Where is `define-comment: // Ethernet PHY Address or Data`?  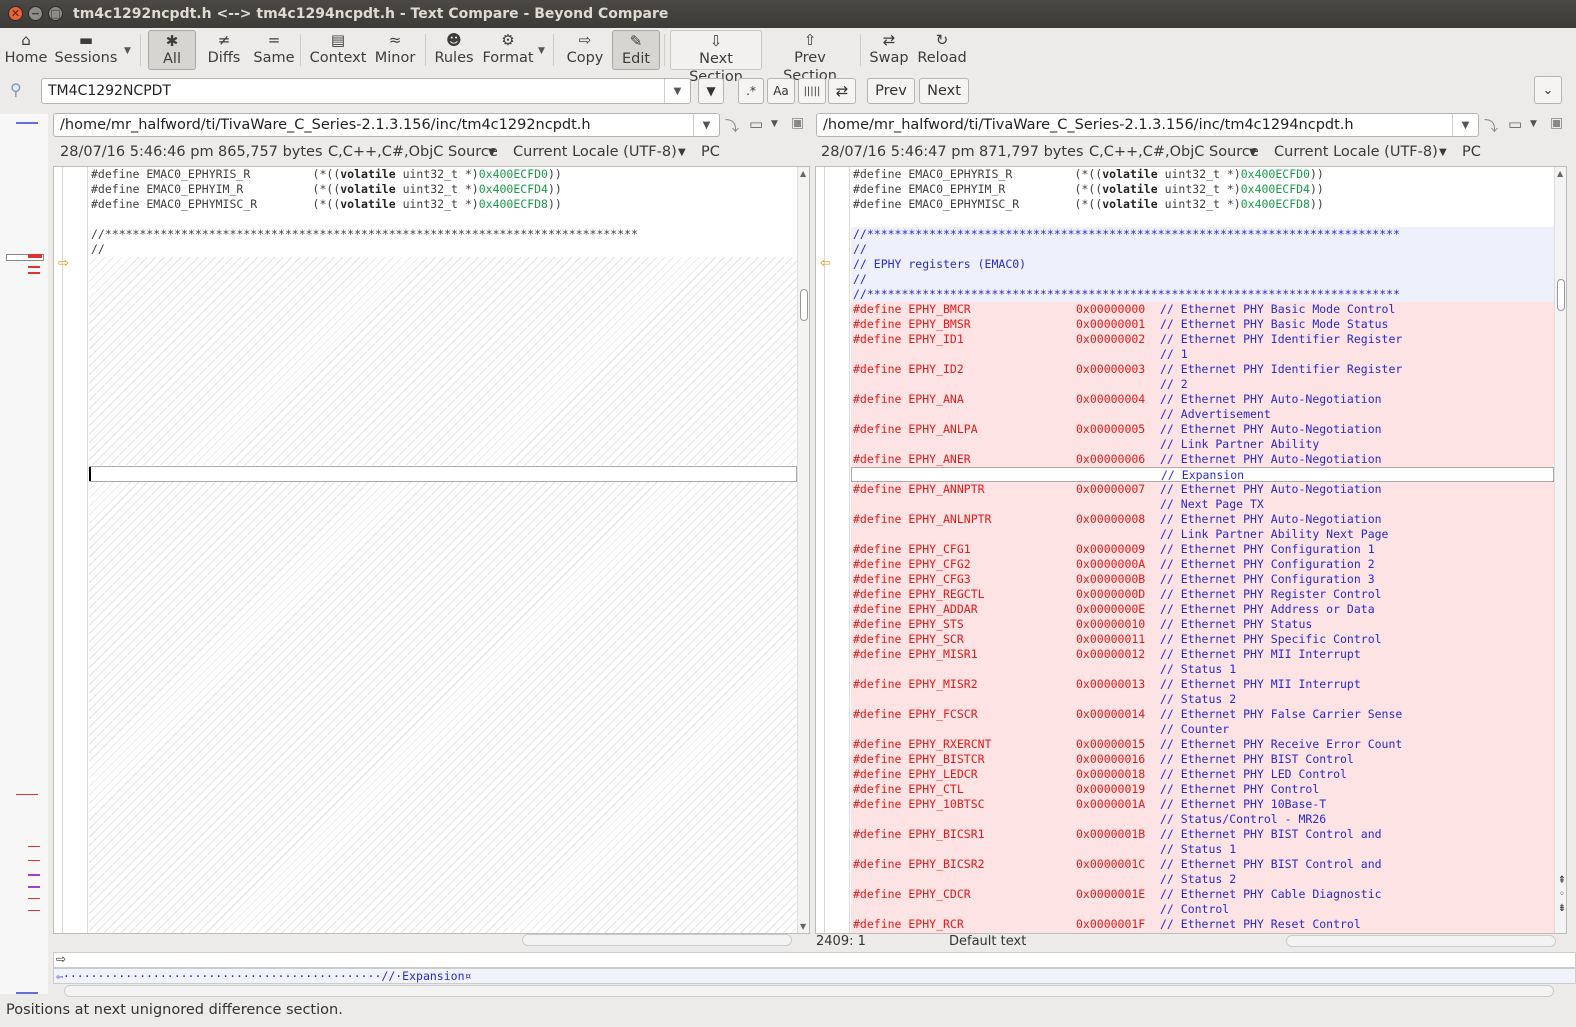
define-comment: // Ethernet PHY Address or Data is located at coordinates (1267, 609).